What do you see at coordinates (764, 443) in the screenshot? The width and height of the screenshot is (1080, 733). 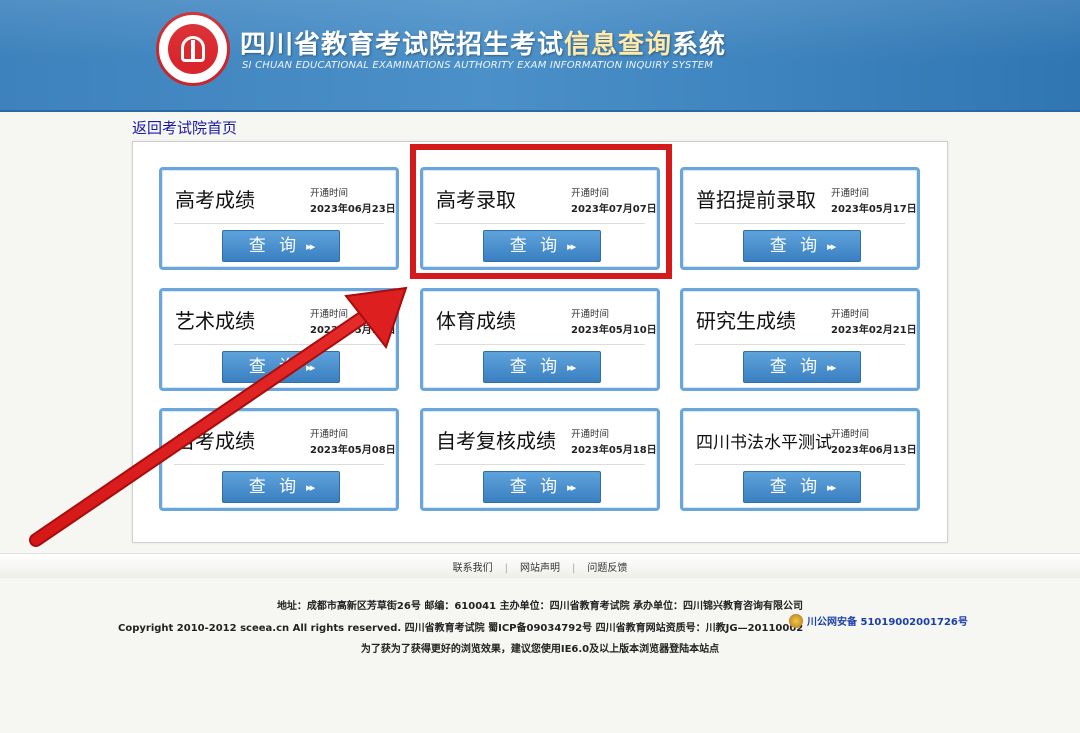 I see `card-title: 四川书法水平测试` at bounding box center [764, 443].